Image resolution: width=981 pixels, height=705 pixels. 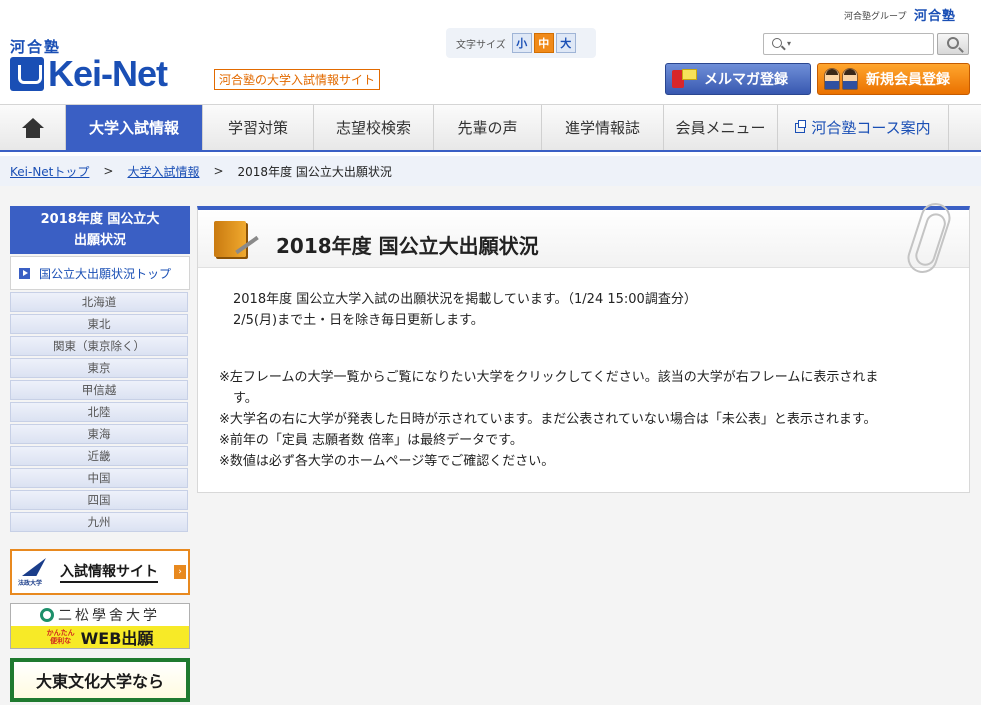 I want to click on hosei-logo-icon: 法政大学, so click(x=36, y=572).